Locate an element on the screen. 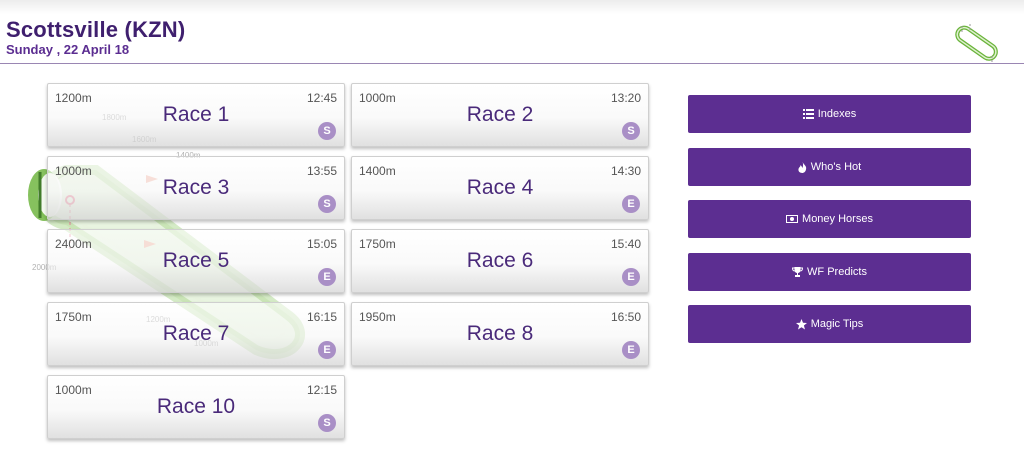 The image size is (1024, 453). fire-icon is located at coordinates (802, 167).